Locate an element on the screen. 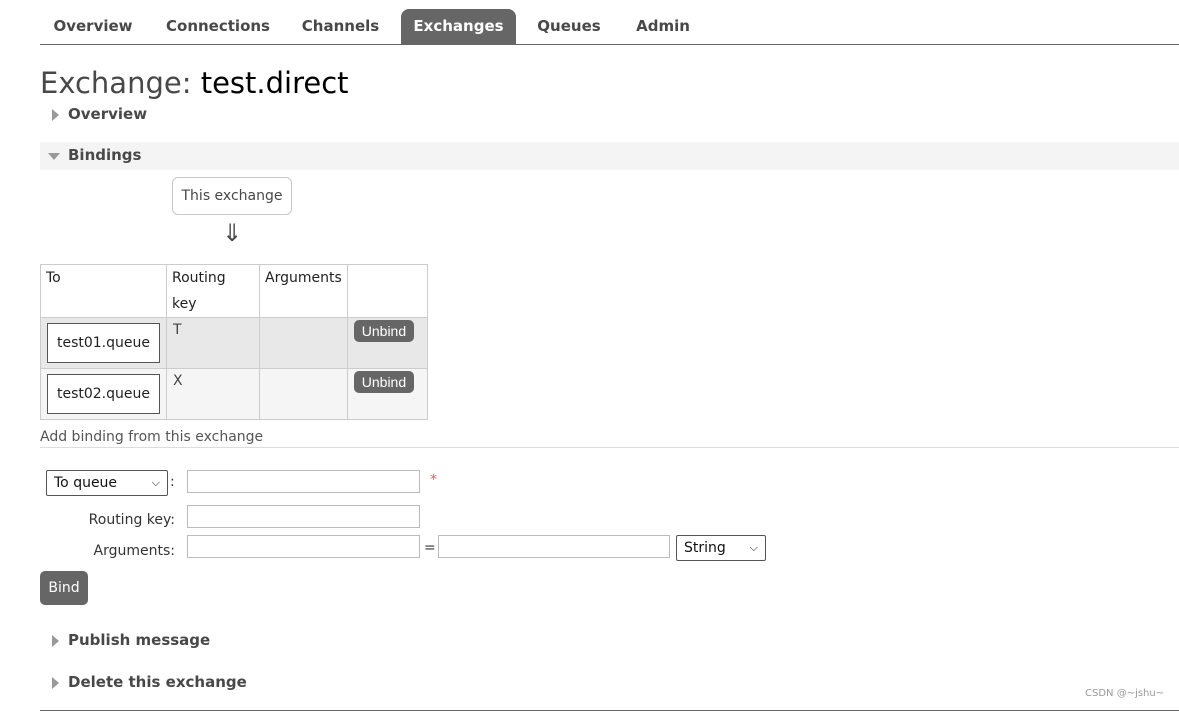 This screenshot has height=711, width=1179. queue-link-test01: test01.queue is located at coordinates (103, 343).